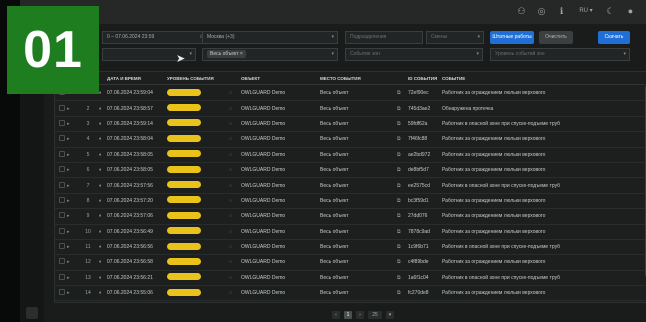 The image size is (646, 322). I want to click on download-button: Скачать, so click(614, 37).